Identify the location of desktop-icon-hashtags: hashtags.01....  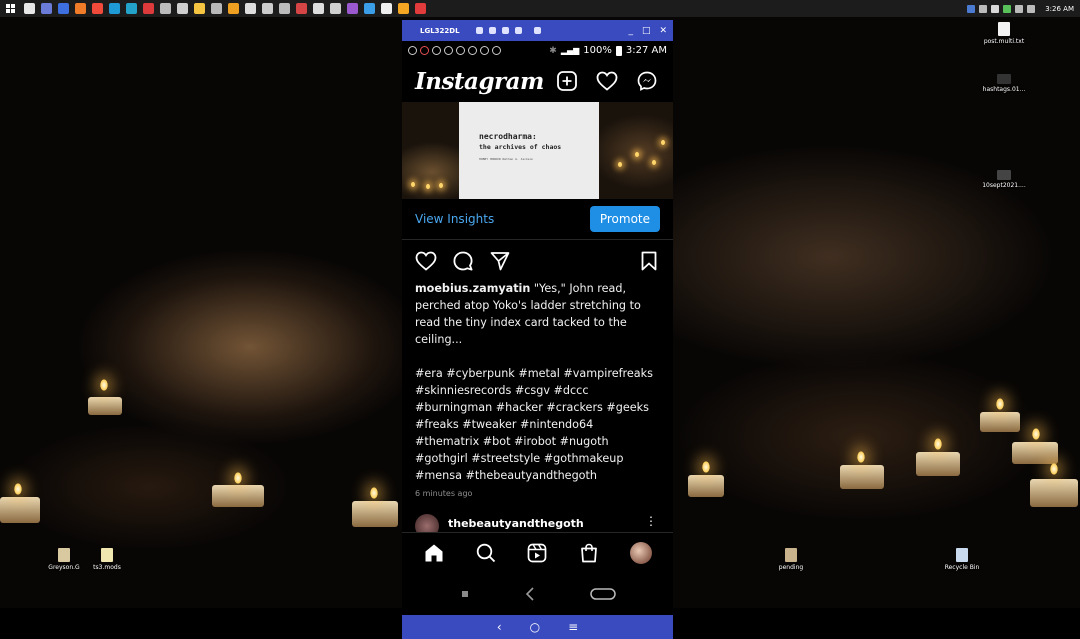
(1004, 83).